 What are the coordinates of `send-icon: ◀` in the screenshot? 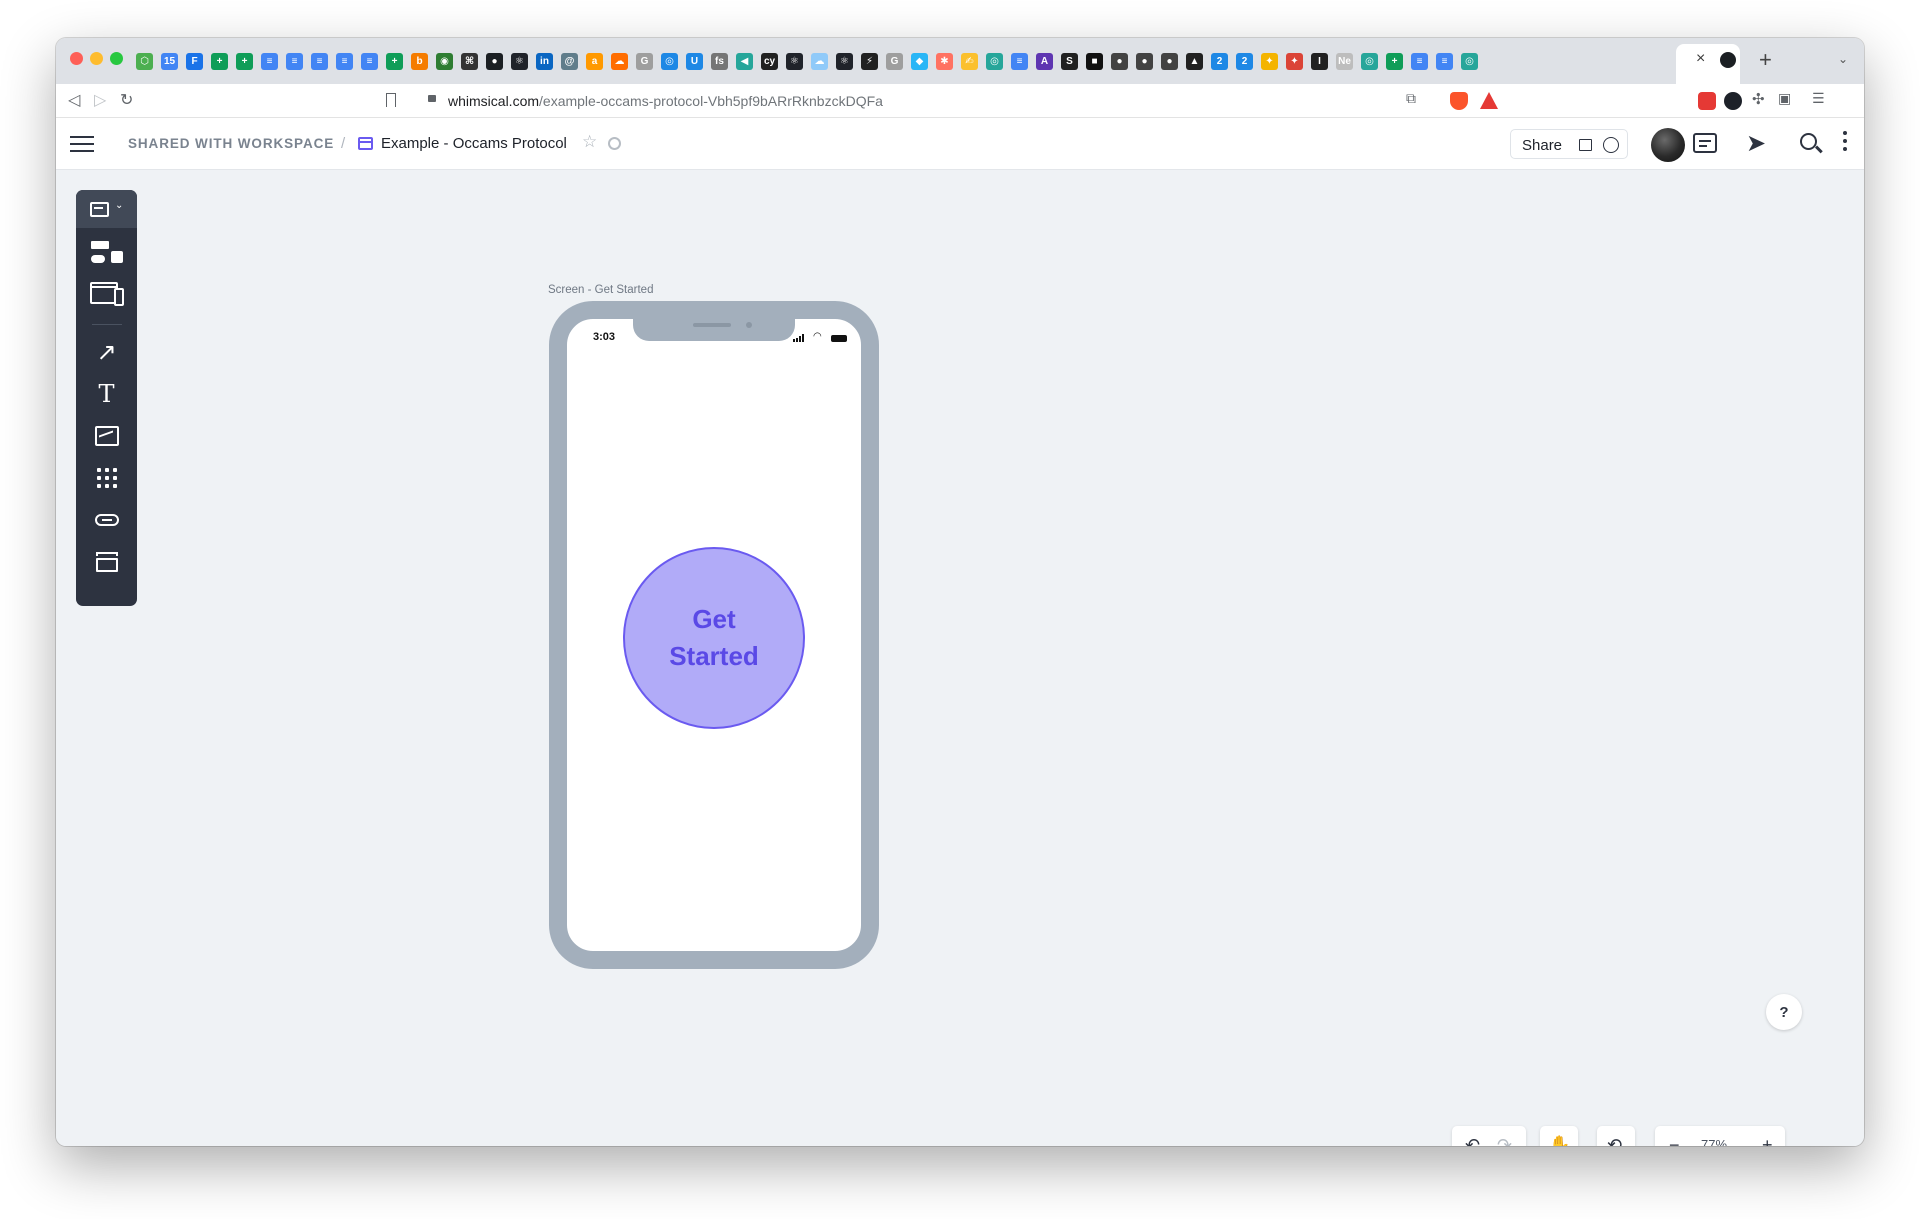 It's located at (744, 61).